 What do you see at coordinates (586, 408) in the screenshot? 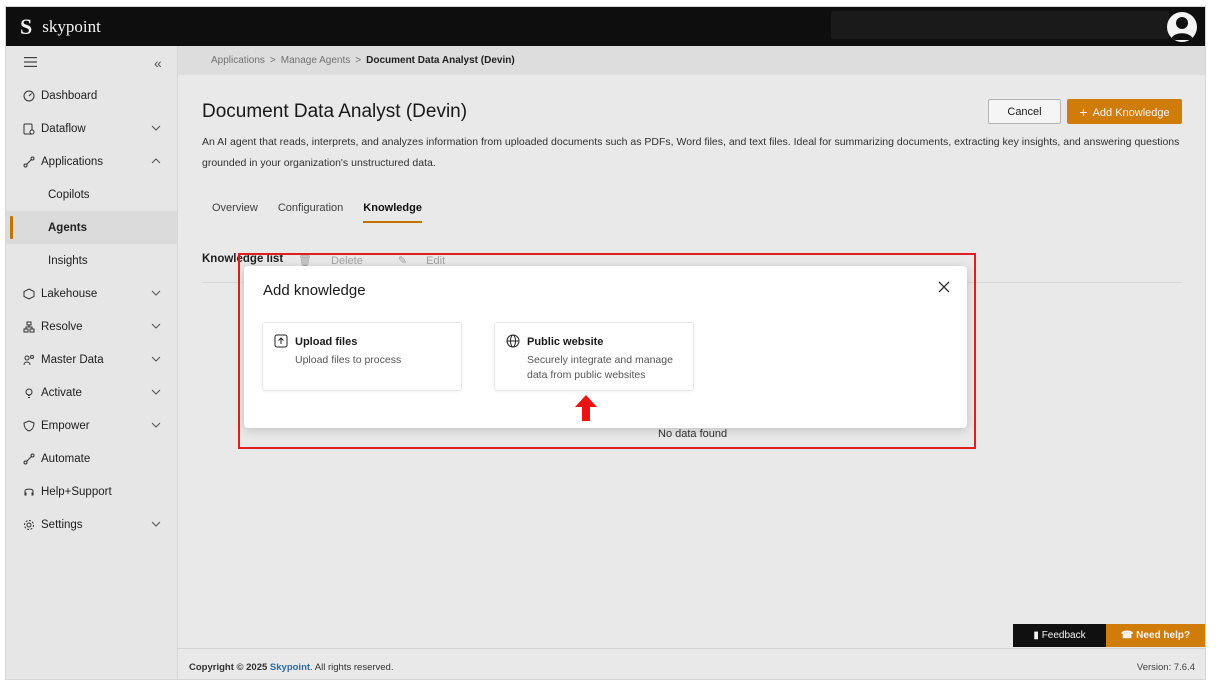
I see `red-arrow-indicator-icon` at bounding box center [586, 408].